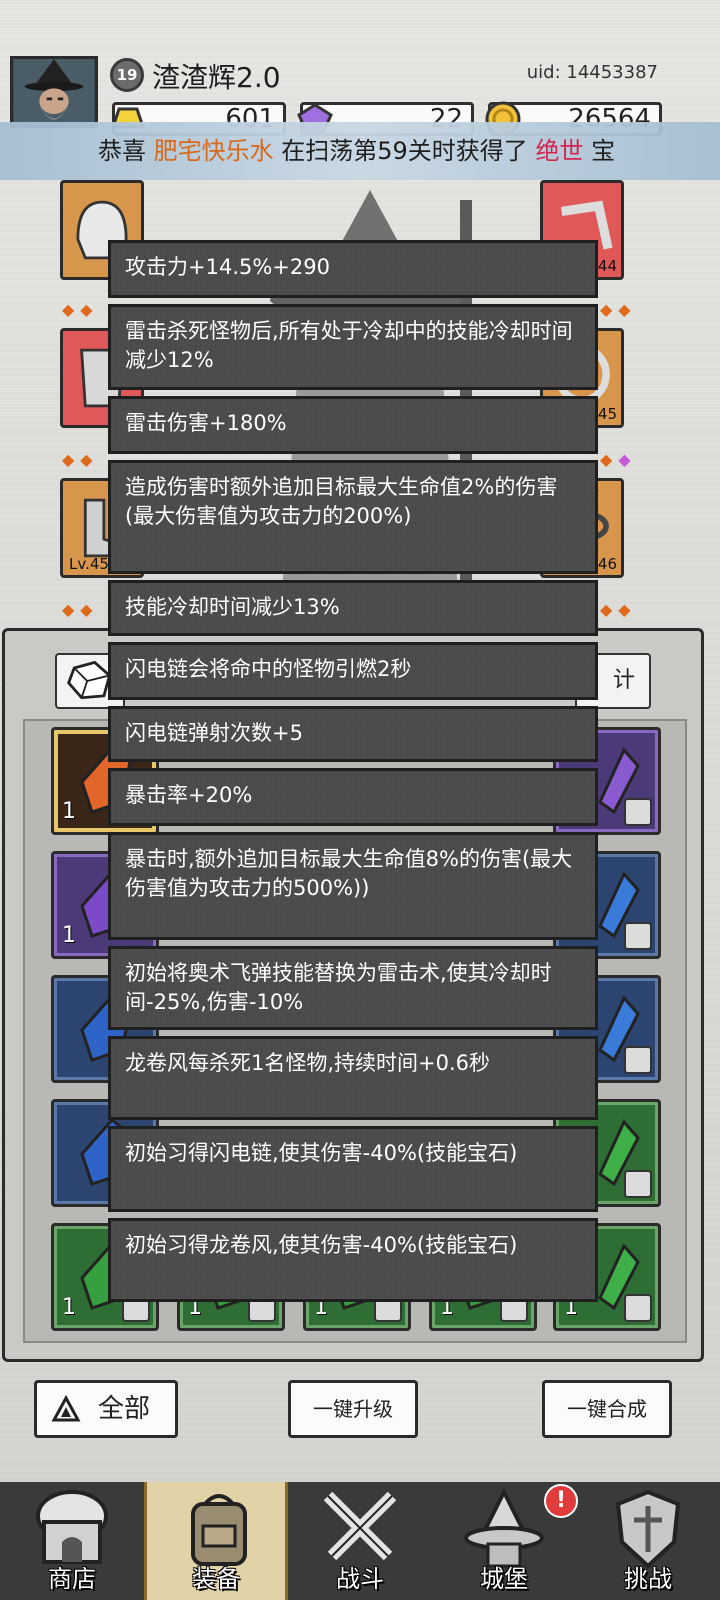 This screenshot has height=1600, width=720. I want to click on effect-line: 暴击率+20%, so click(353, 797).